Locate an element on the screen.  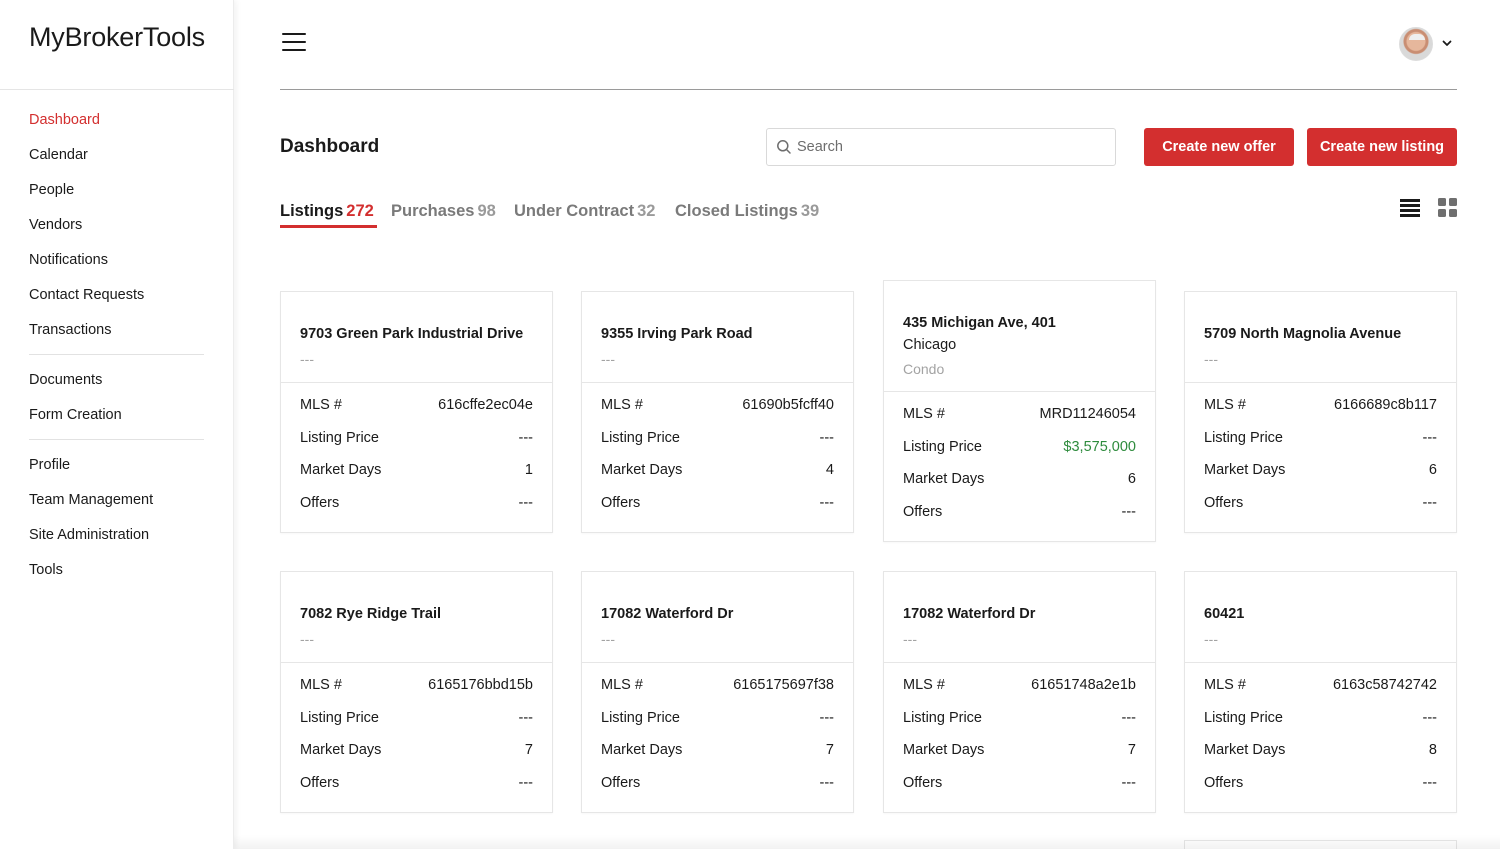
mls-label: MLS # is located at coordinates (622, 405).